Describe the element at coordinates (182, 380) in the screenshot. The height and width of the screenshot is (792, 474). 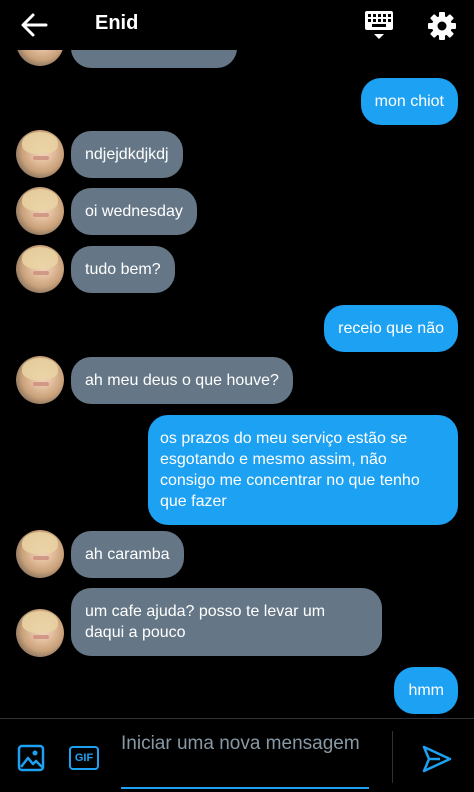
I see `message-bubble-incoming: ah meu deus o que houve?` at that location.